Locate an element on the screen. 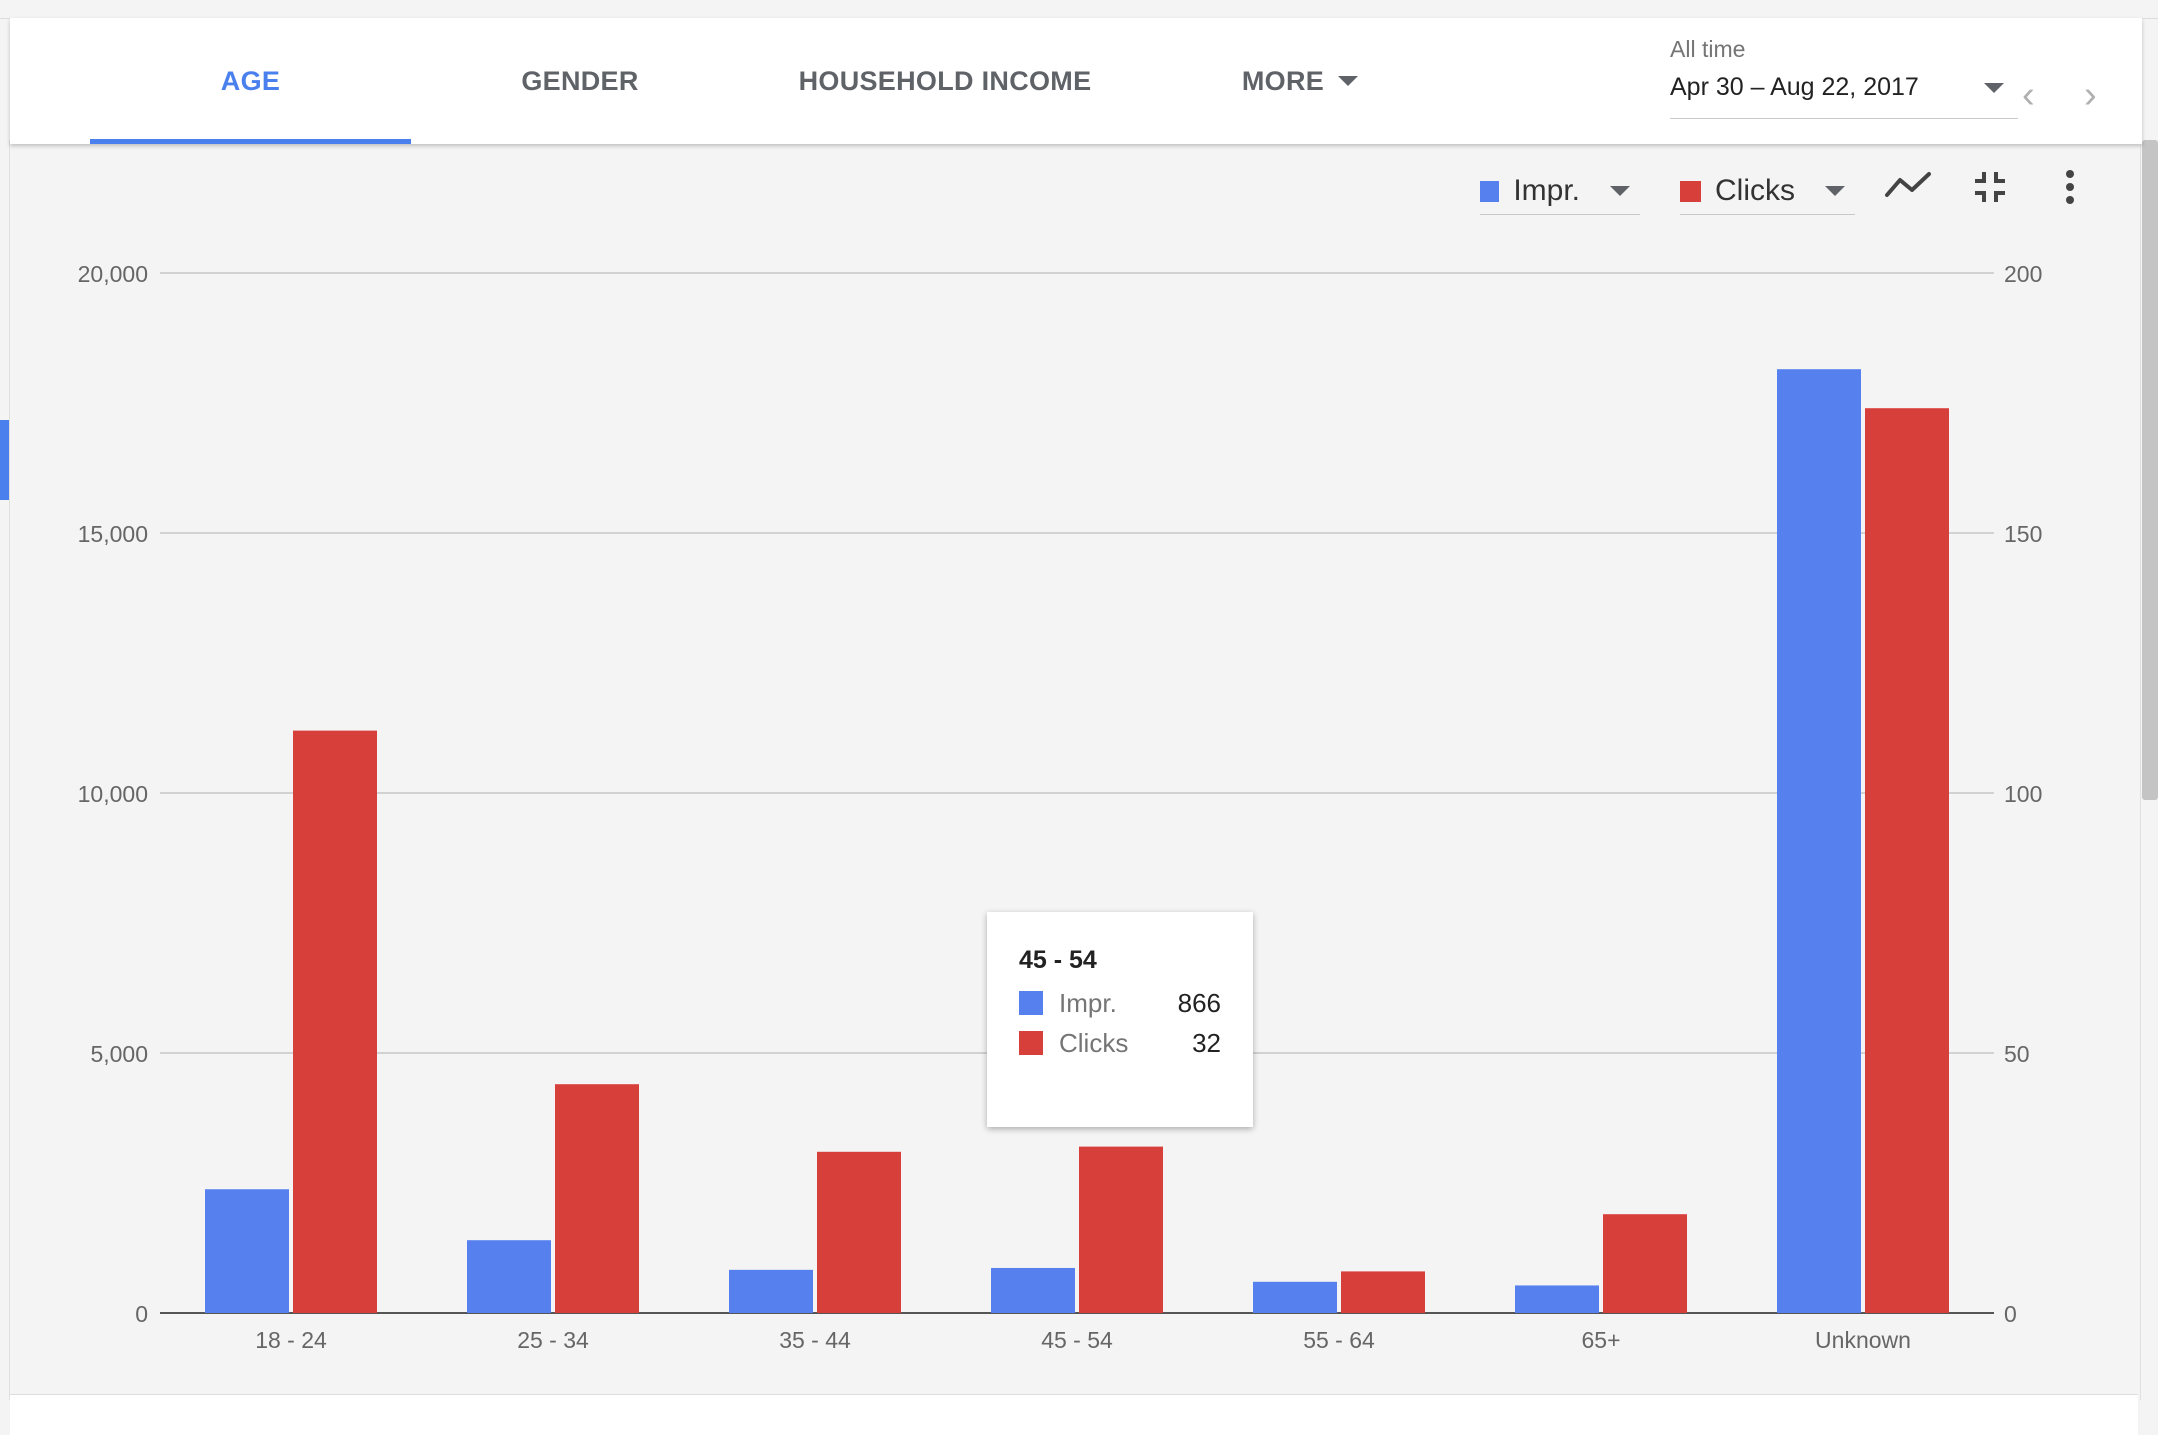  y-right-tick-label: 100 is located at coordinates (2023, 794).